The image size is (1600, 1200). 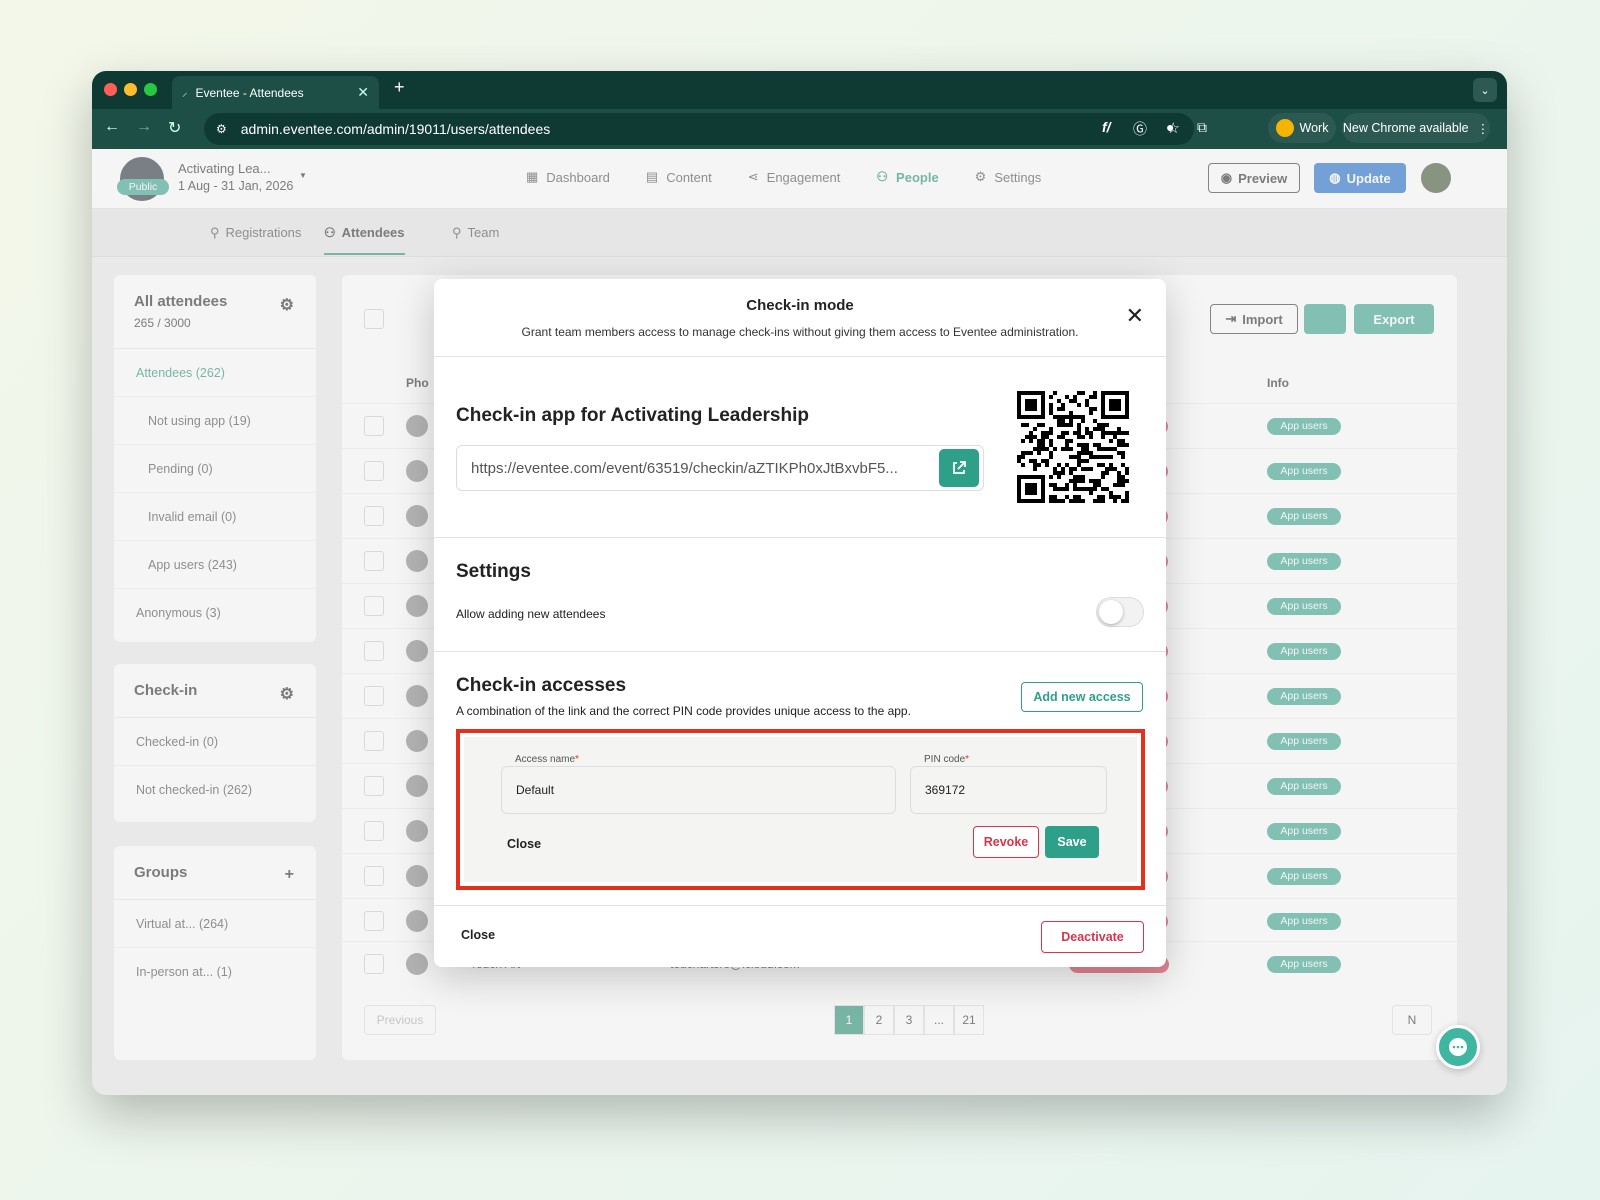 What do you see at coordinates (1254, 178) in the screenshot?
I see `preview-button: ◉ Preview` at bounding box center [1254, 178].